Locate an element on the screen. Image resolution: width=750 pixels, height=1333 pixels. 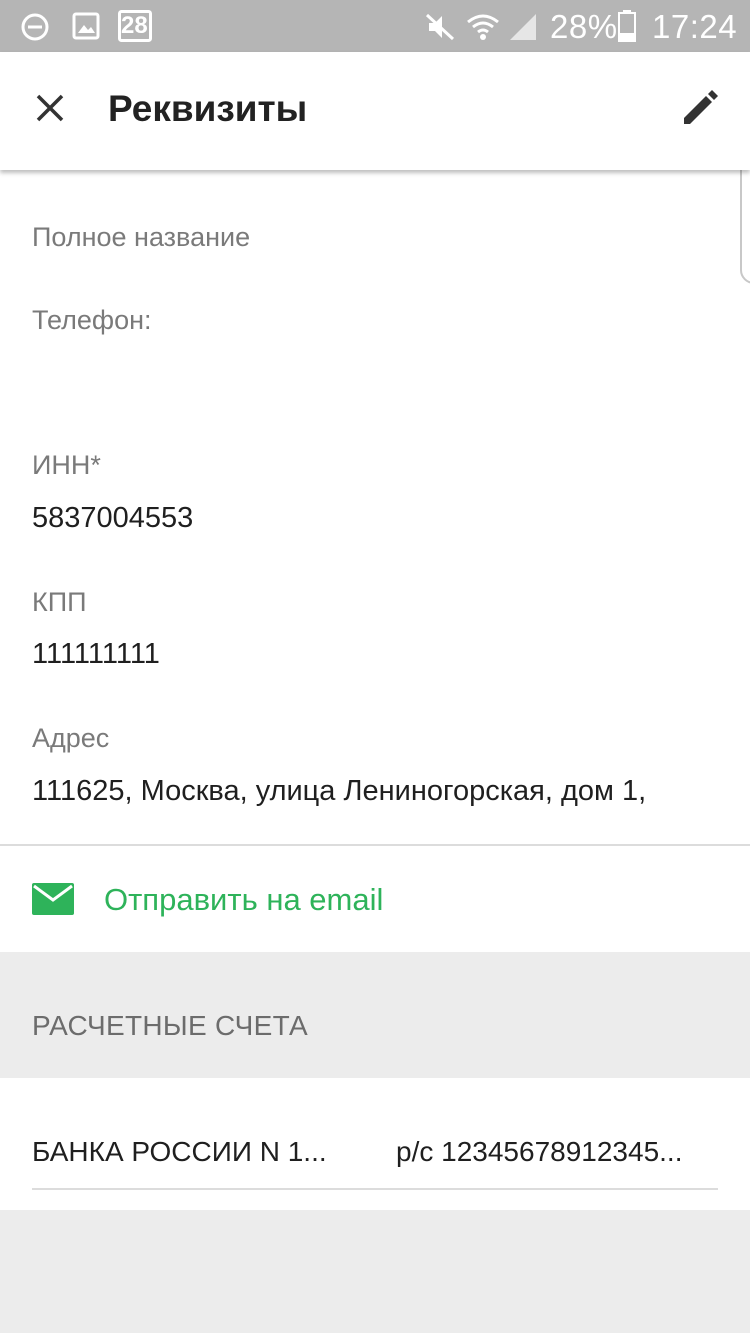
wifi-icon is located at coordinates (483, 29).